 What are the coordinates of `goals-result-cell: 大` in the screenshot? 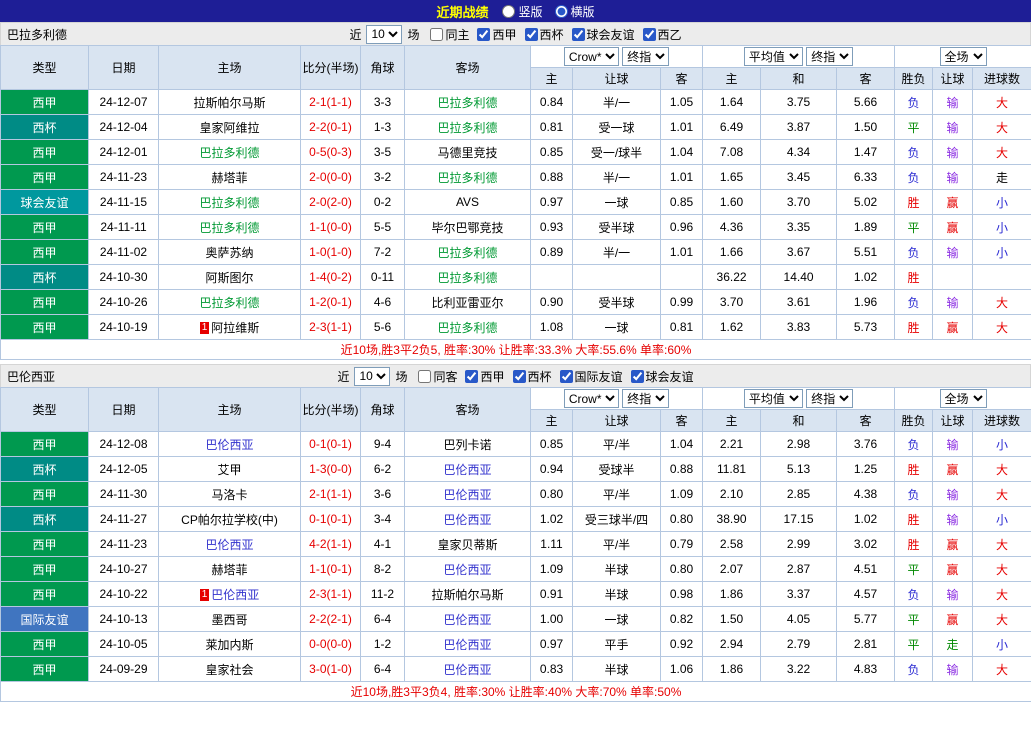 It's located at (1001, 469).